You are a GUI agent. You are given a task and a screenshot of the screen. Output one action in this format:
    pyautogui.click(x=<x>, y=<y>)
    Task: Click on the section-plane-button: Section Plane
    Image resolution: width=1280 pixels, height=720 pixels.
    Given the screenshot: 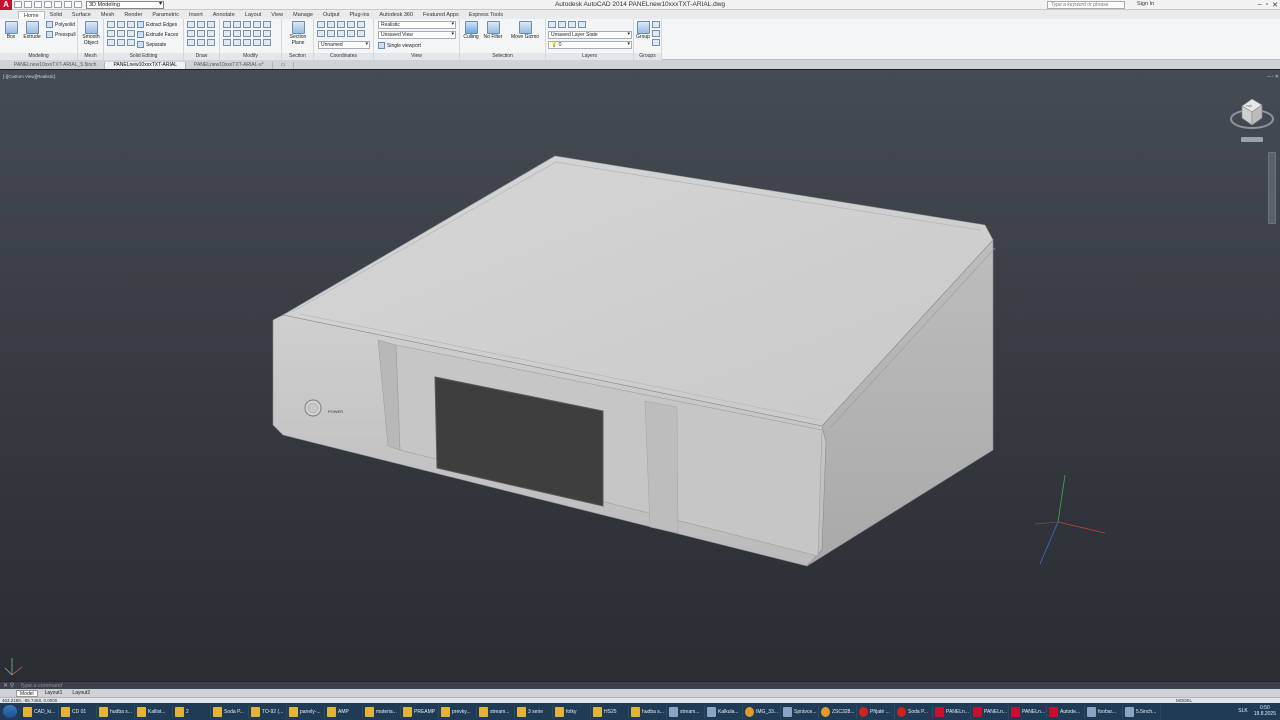 What is the action you would take?
    pyautogui.click(x=298, y=33)
    